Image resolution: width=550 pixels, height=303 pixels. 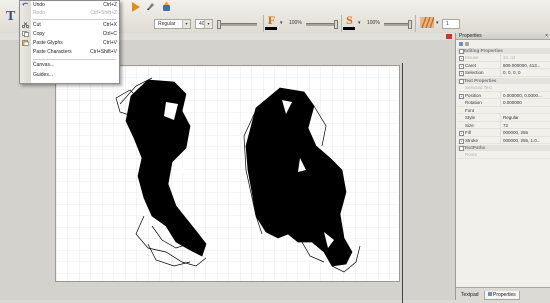 What do you see at coordinates (109, 43) in the screenshot?
I see `menu-item-shortcut: Ctrl+V` at bounding box center [109, 43].